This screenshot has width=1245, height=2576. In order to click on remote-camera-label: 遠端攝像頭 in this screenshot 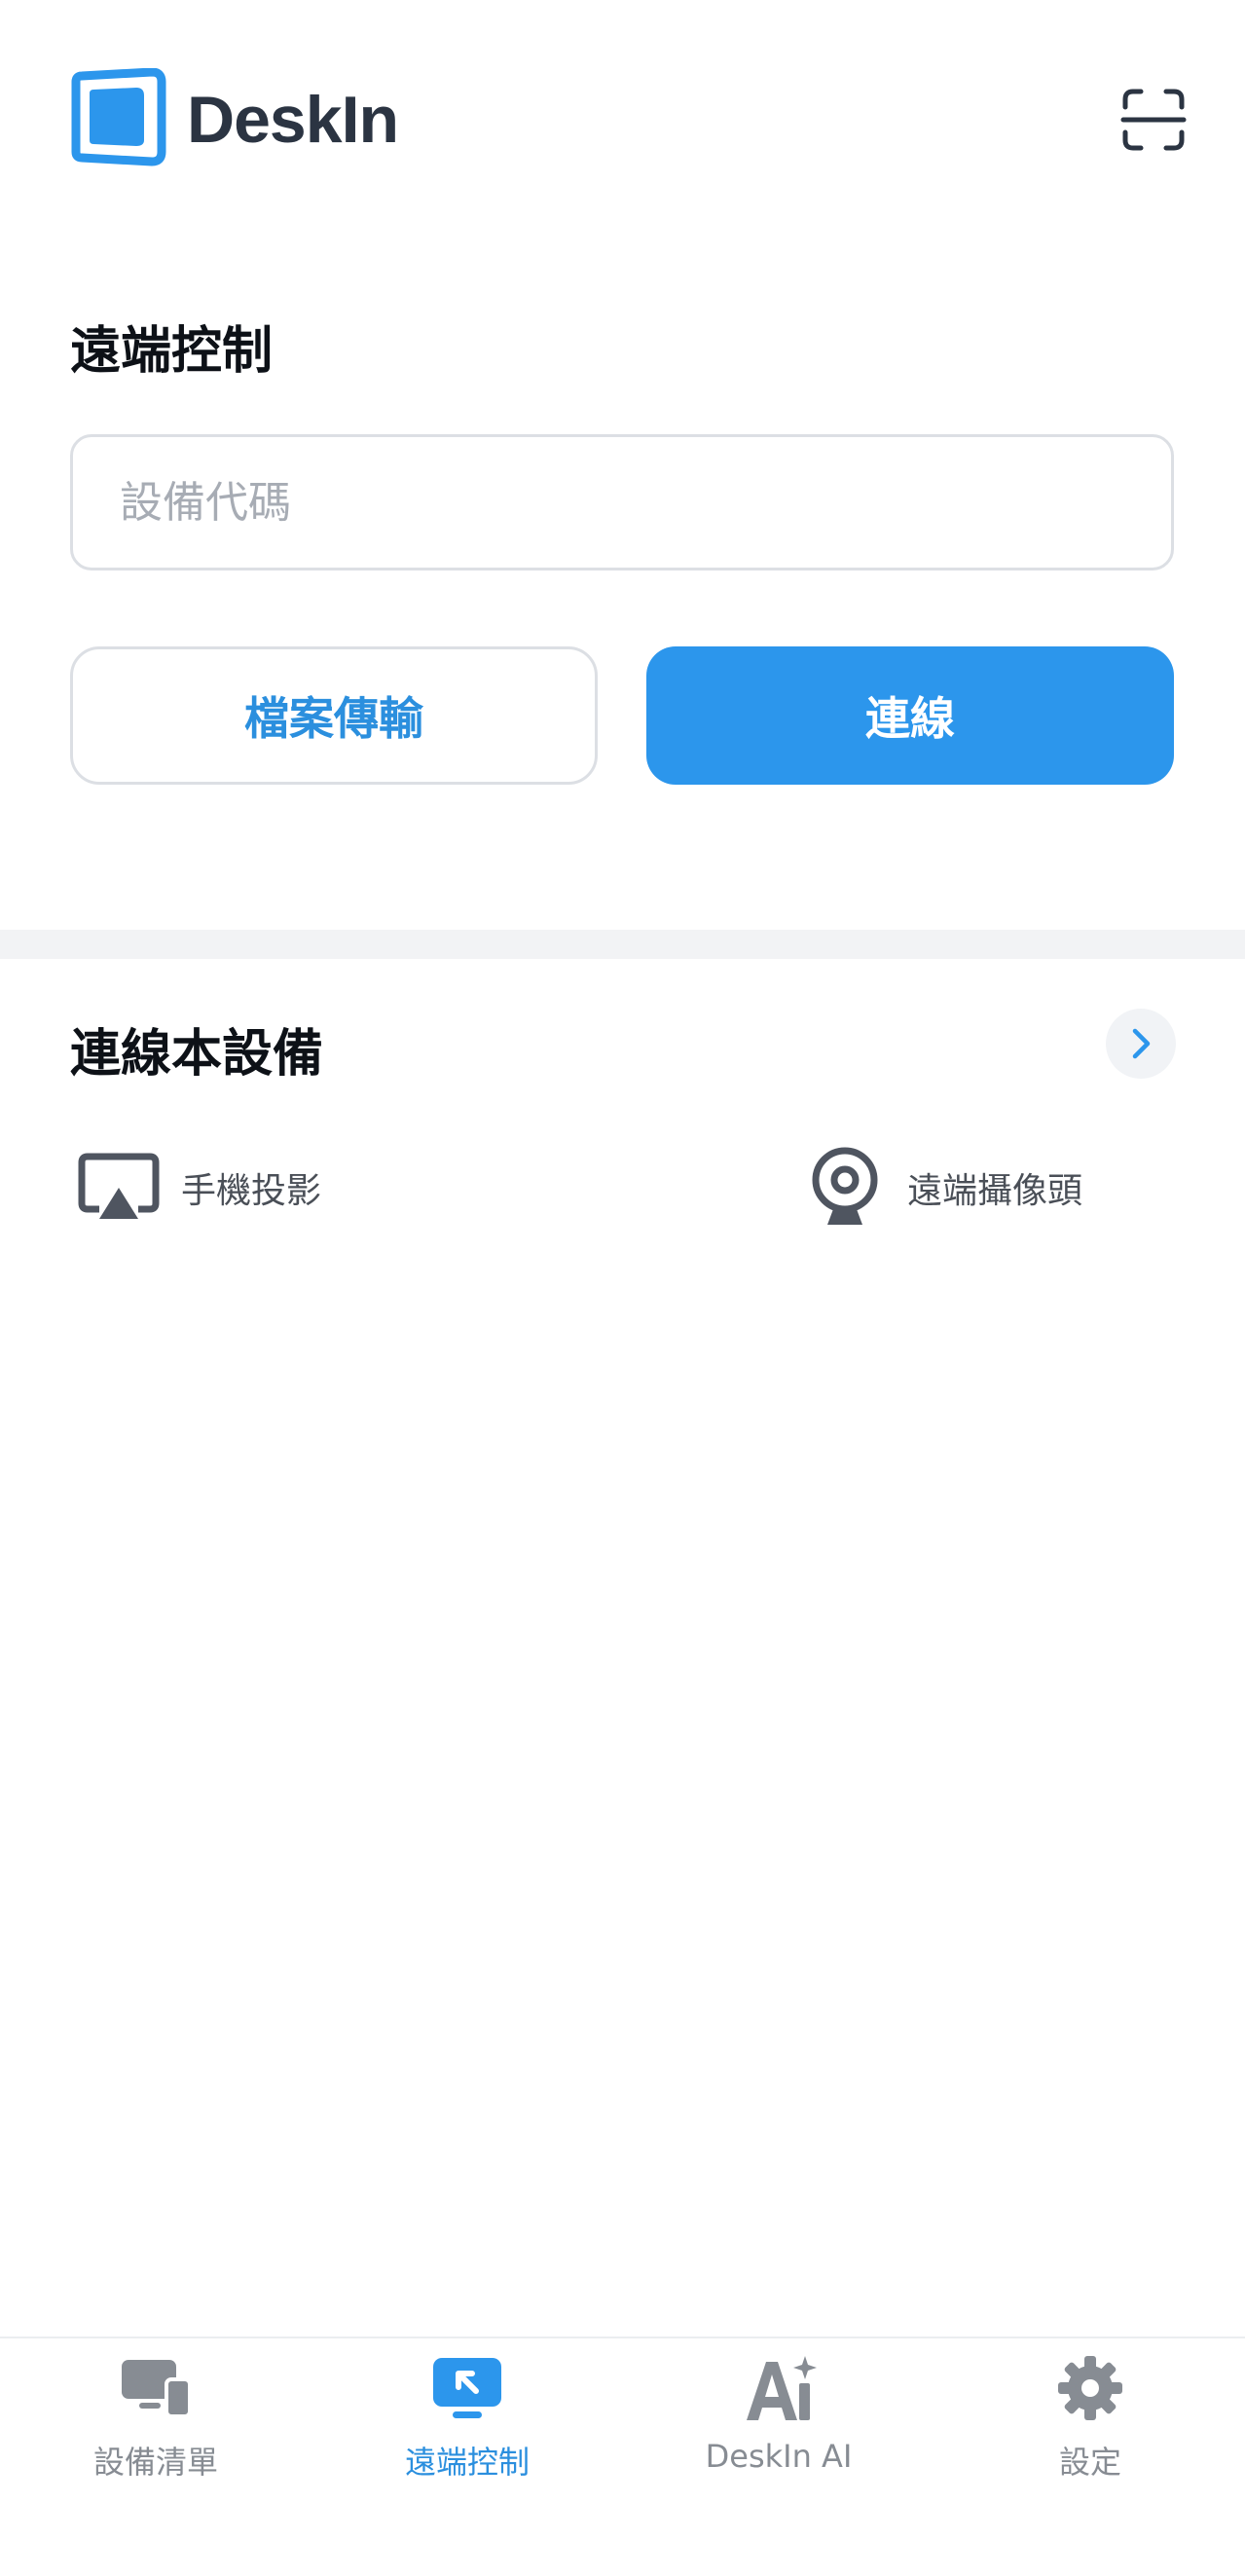, I will do `click(995, 1191)`.